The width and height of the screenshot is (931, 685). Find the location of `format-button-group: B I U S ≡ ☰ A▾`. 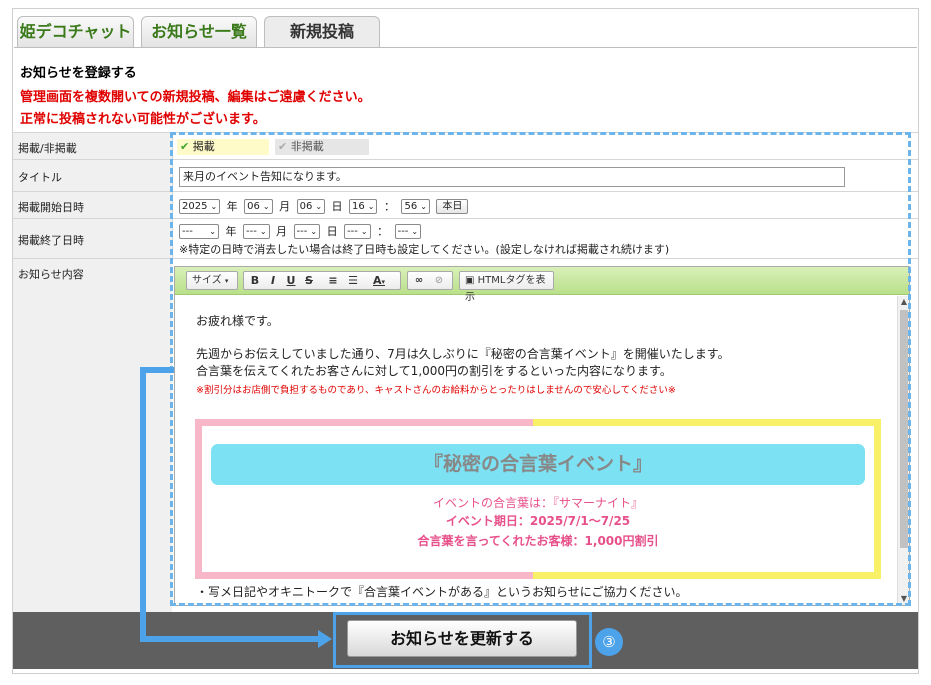

format-button-group: B I U S ≡ ☰ A▾ is located at coordinates (322, 280).